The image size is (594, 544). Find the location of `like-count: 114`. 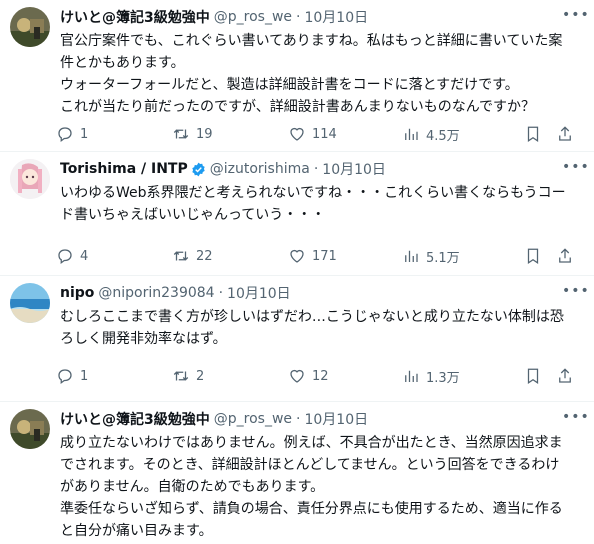

like-count: 114 is located at coordinates (324, 134).